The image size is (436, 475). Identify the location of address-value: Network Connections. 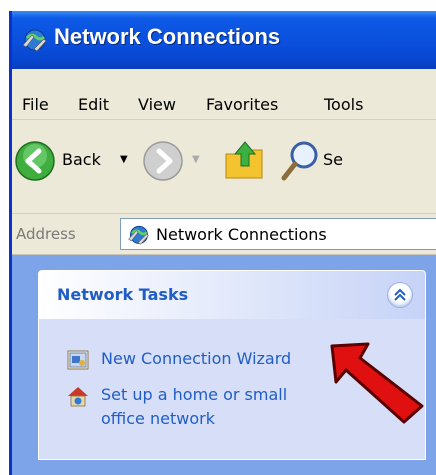
(241, 234).